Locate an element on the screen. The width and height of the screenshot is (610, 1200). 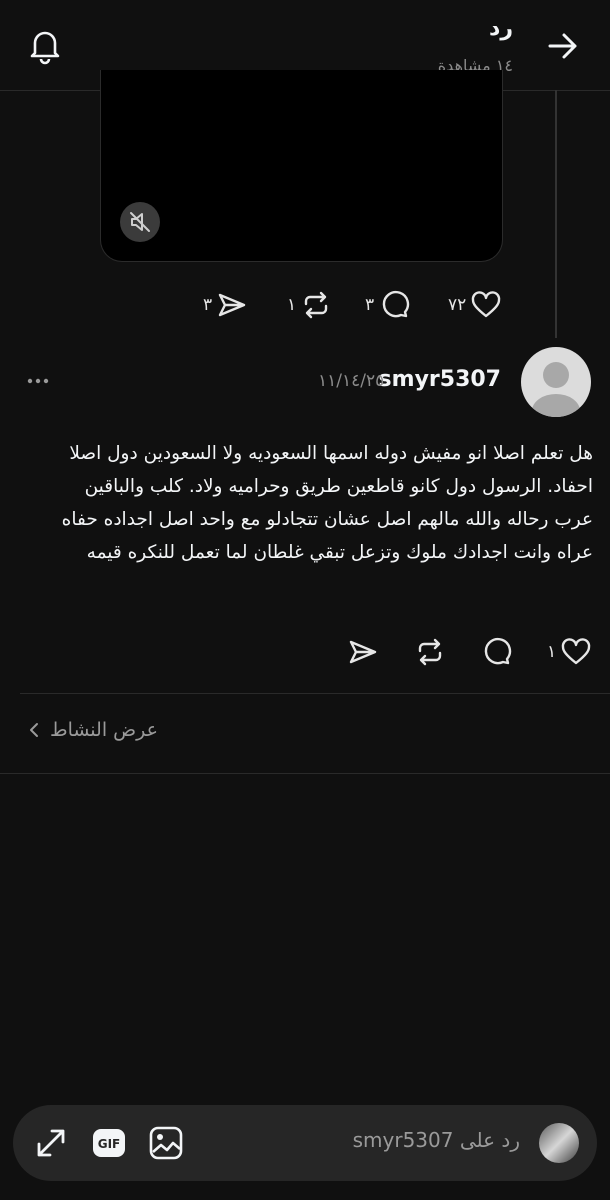
more-options-icon is located at coordinates (38, 381).